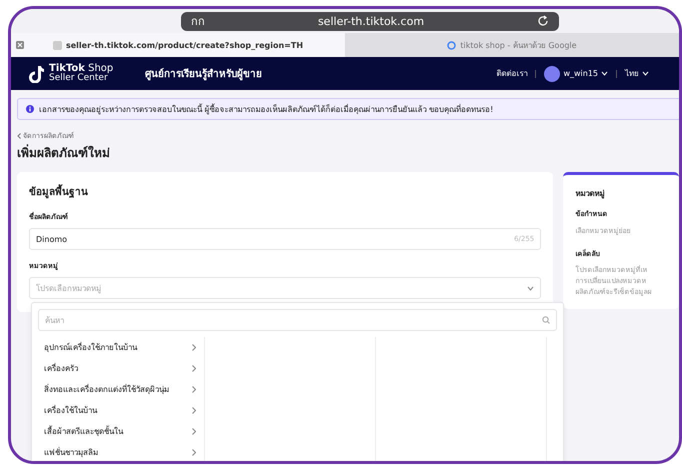 The height and width of the screenshot is (466, 682). Describe the element at coordinates (266, 109) in the screenshot. I see `notice-text: เอกสารของคุณอยู่ระหว่างการตรวจสอบในขณะนี้ ผู้ซื้อจะสามารถมองเห็นผลิตภัณฑ์ได้ก็ต่อเมื่อคุณผ่านการยืนยันแล้ว ขอบคุณที่อดทนรอ!` at that location.